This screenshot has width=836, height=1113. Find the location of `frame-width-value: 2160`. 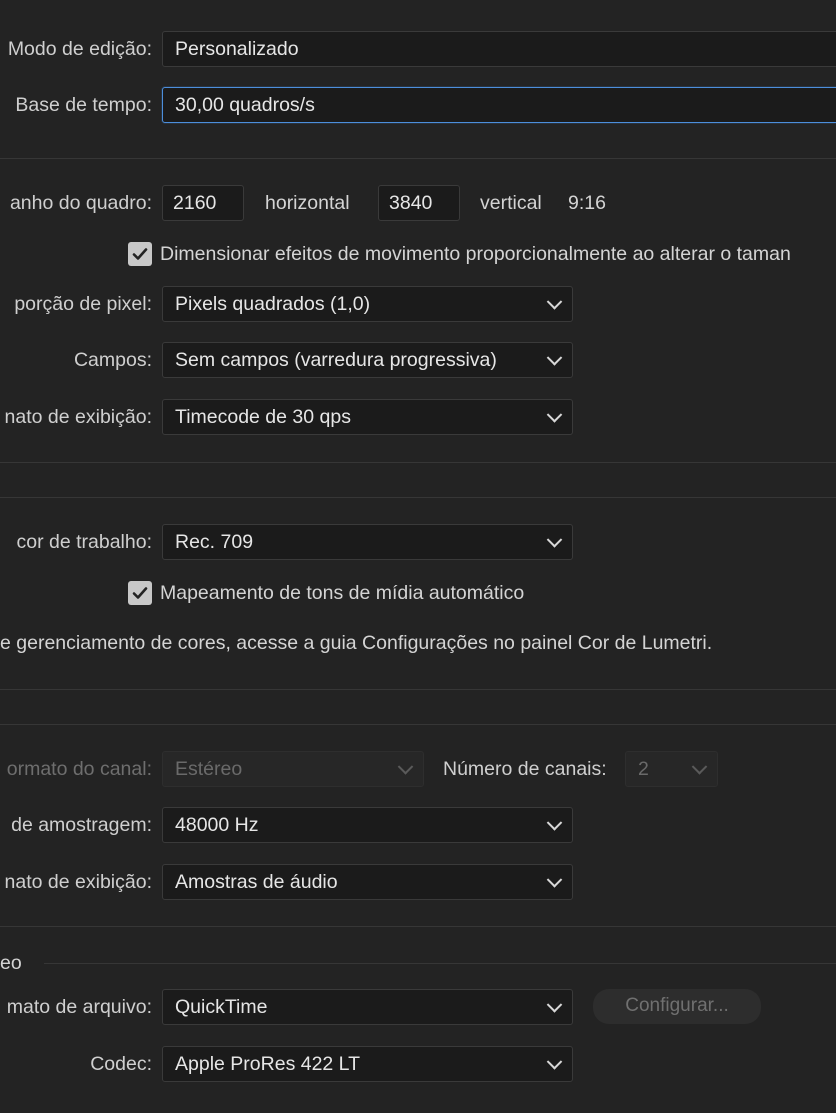

frame-width-value: 2160 is located at coordinates (195, 203).